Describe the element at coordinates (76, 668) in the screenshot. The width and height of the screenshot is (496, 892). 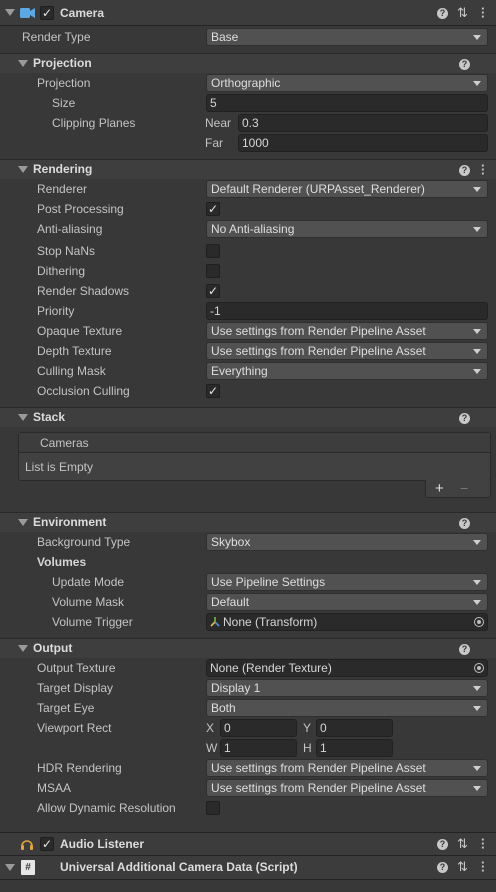
I see `output-texture-label: Output Texture` at that location.